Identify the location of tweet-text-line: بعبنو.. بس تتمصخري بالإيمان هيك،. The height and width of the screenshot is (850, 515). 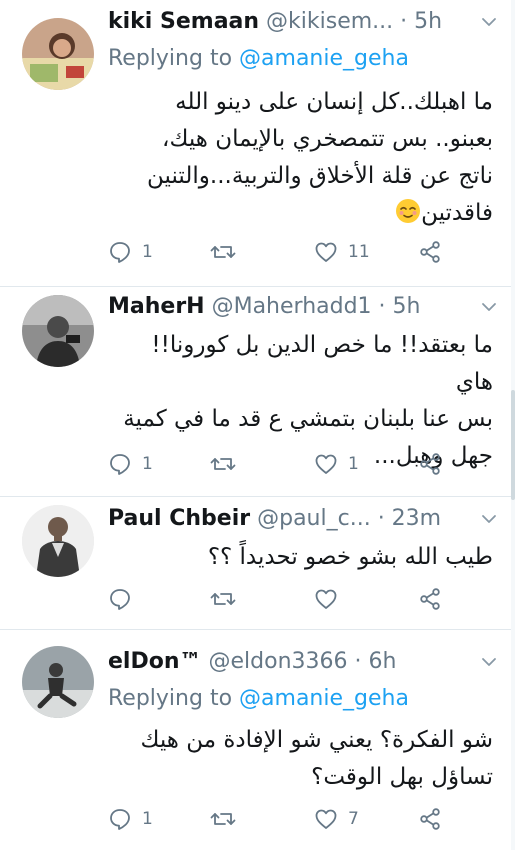
(327, 139).